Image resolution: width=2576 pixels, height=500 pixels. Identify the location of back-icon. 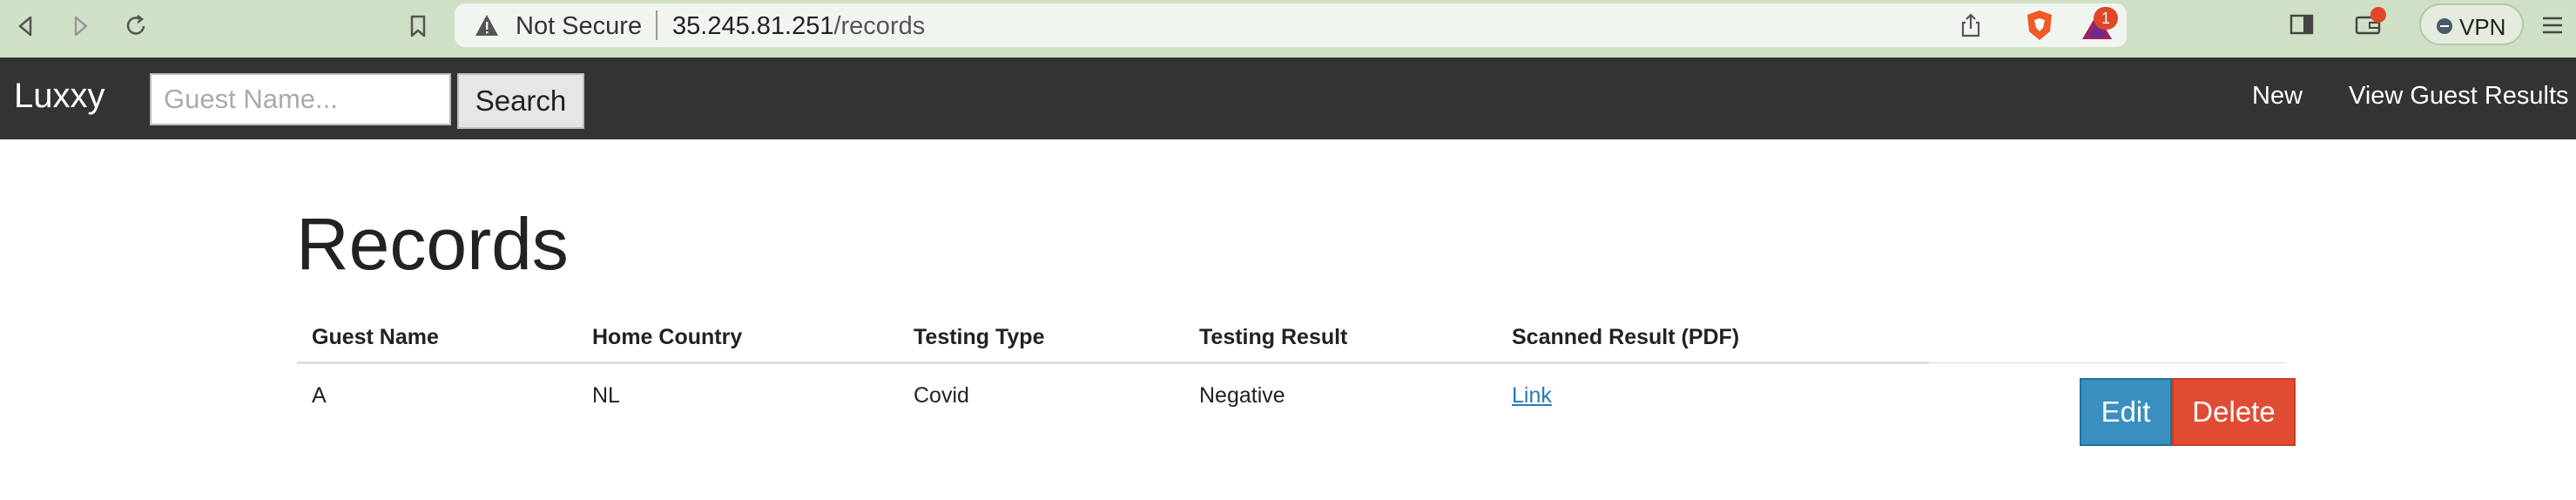
(26, 26).